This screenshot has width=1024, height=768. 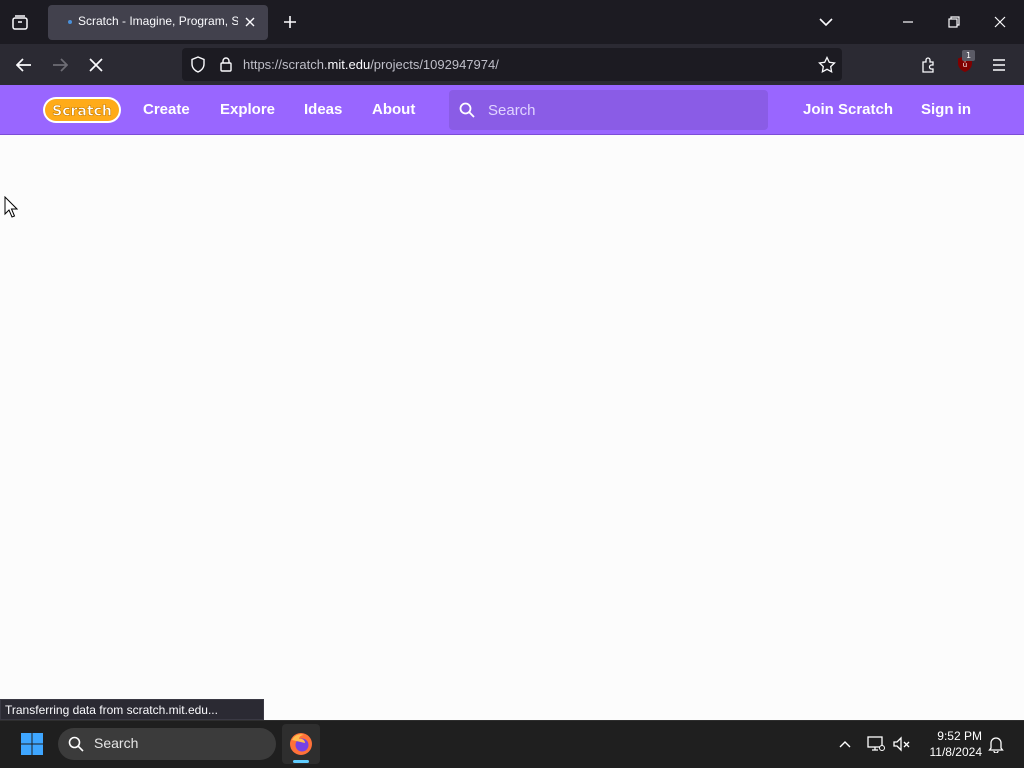 What do you see at coordinates (24, 65) in the screenshot?
I see `back-arrow-icon` at bounding box center [24, 65].